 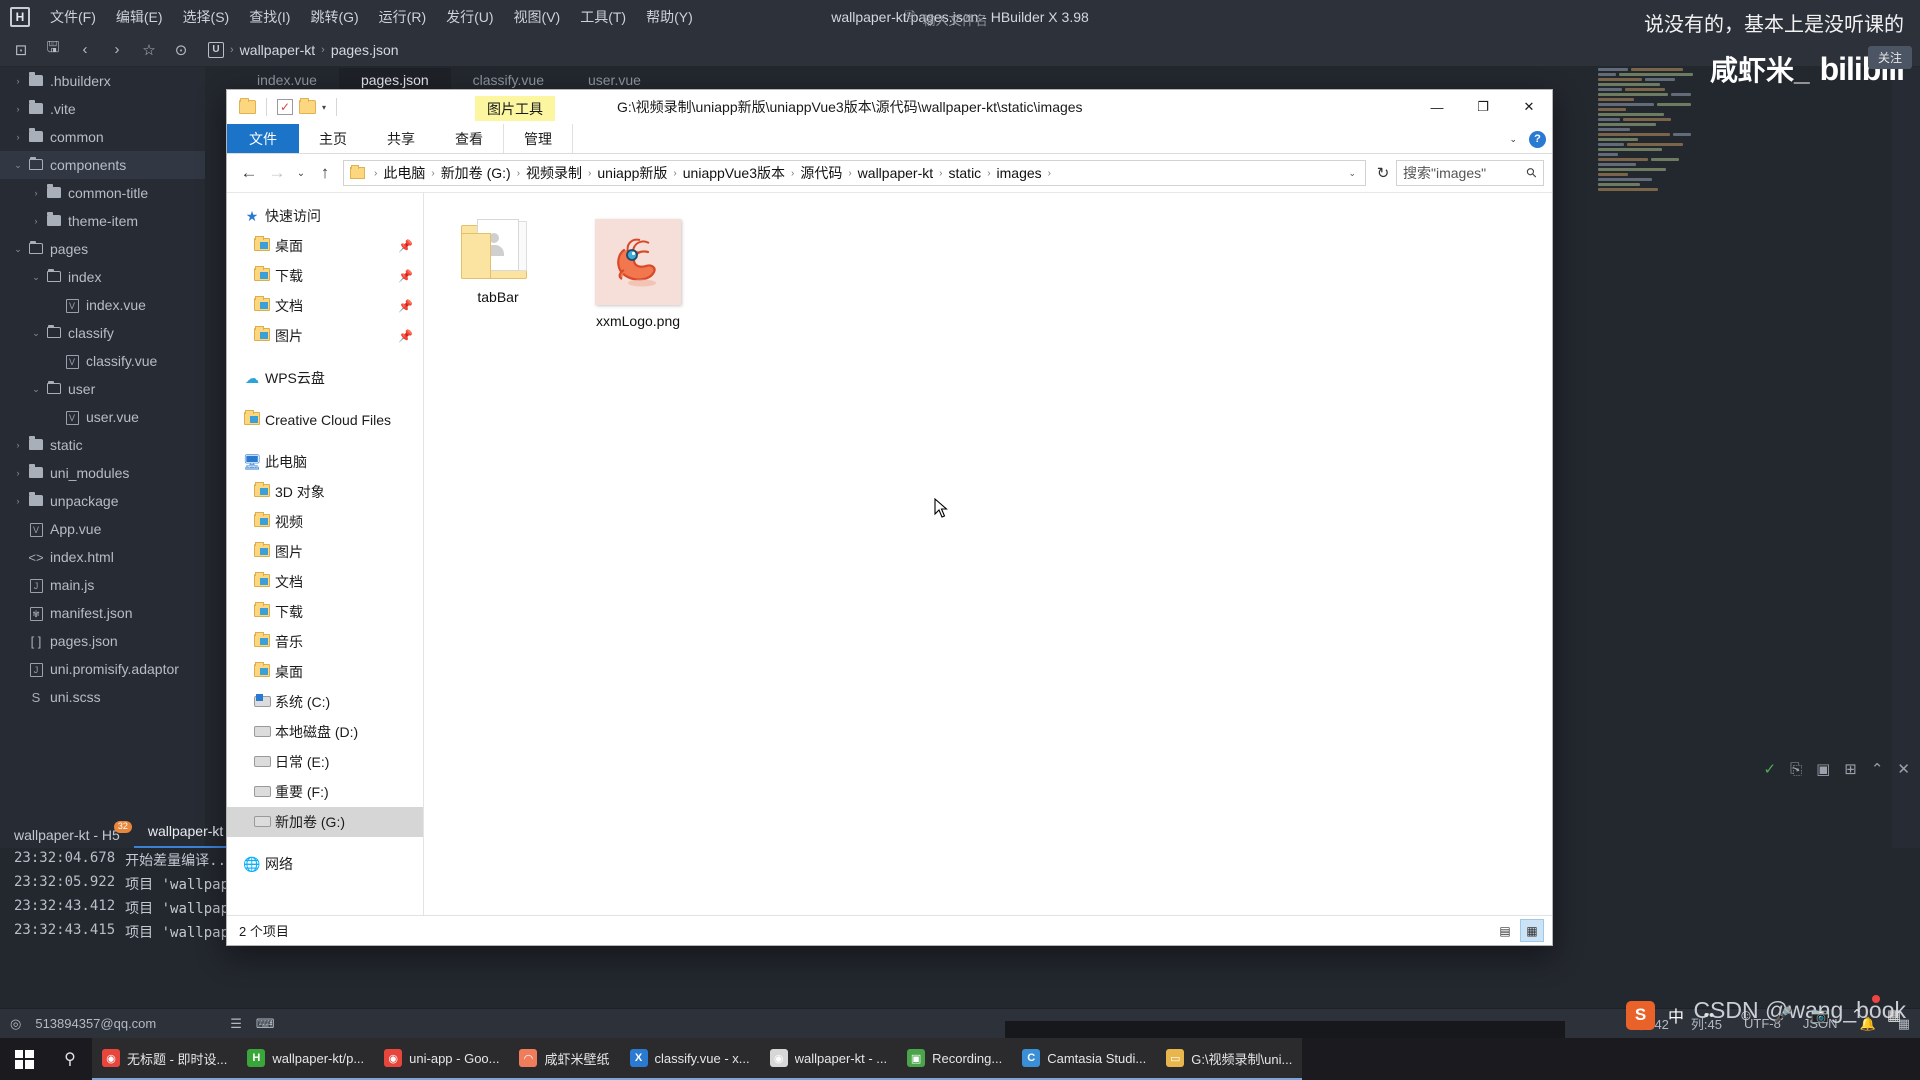 What do you see at coordinates (821, 173) in the screenshot?
I see `breadcrumb-segment: 源代码` at bounding box center [821, 173].